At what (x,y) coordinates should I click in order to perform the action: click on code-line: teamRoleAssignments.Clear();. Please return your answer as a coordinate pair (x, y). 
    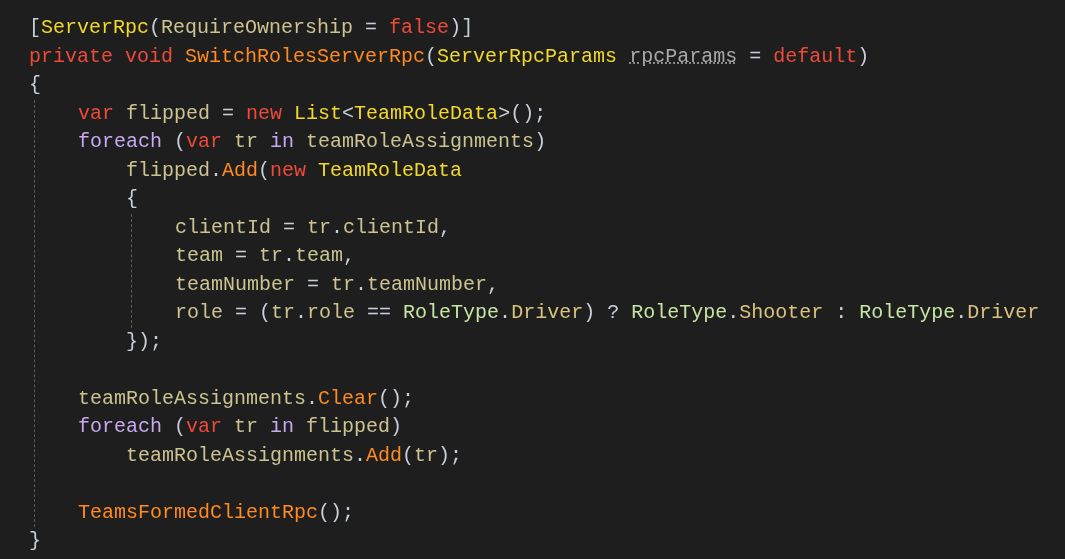
    Looking at the image, I should click on (246, 398).